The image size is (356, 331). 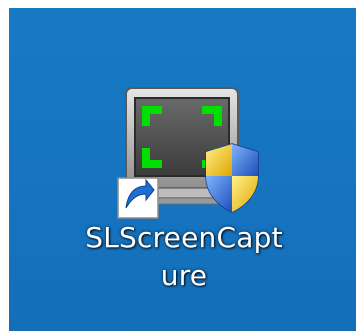 I want to click on shortcut-label-line1: SLScreenCapt, so click(x=184, y=237).